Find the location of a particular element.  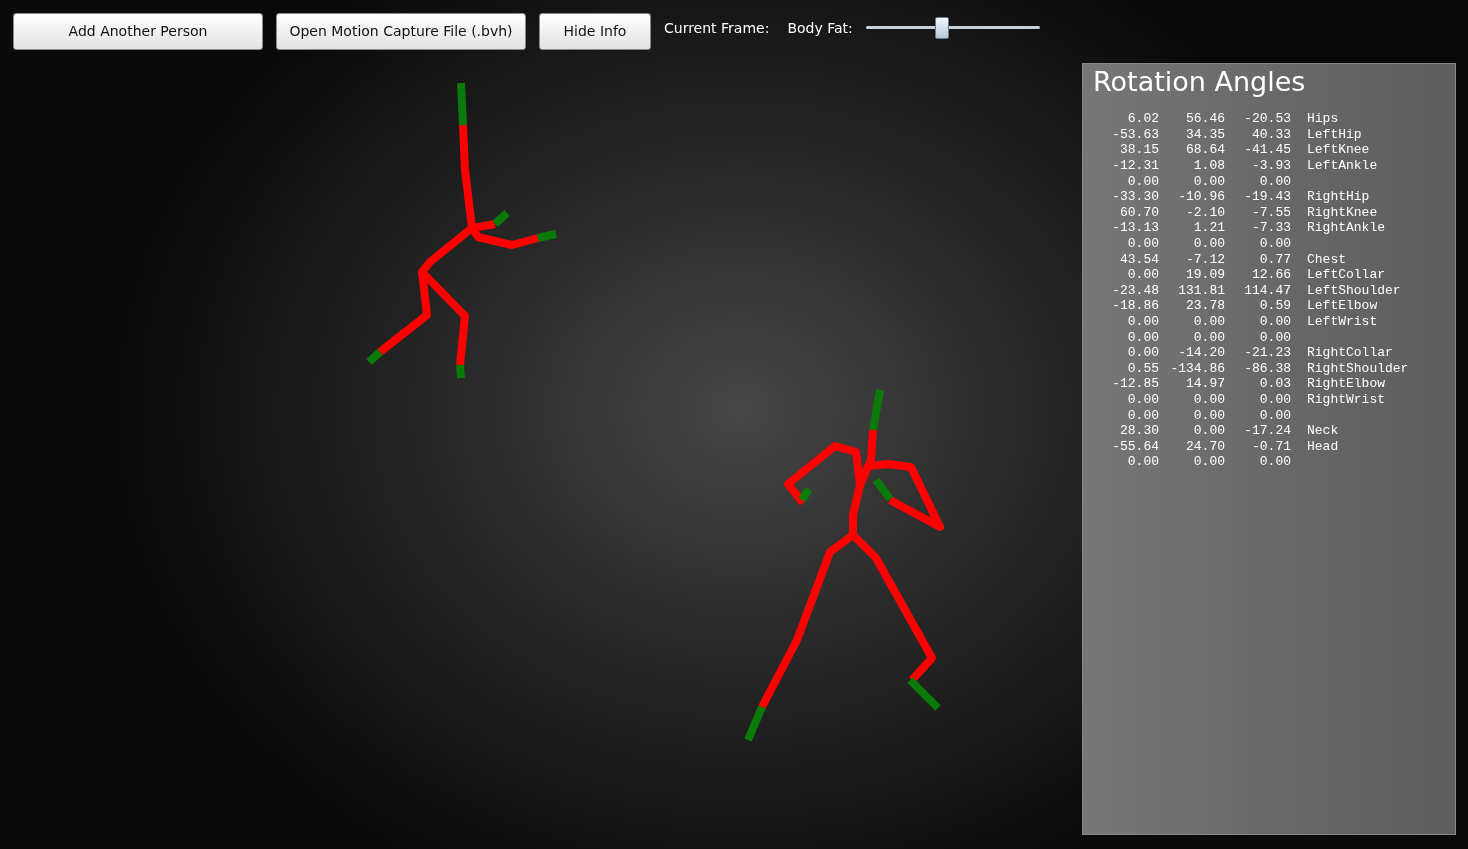

joint-name: Chest is located at coordinates (1326, 259).